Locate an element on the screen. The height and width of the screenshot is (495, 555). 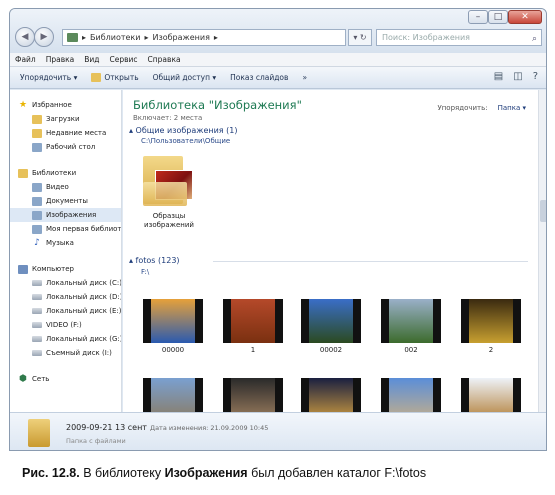
nav-downloads: Загрузки is located at coordinates (65, 119).